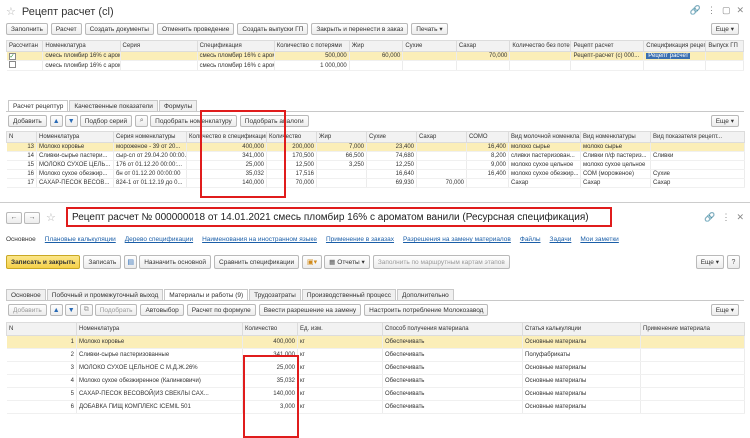 This screenshot has width=750, height=438. Describe the element at coordinates (159, 381) in the screenshot. I see `cell: Молоко сухое обезжиренное (Калинковичи)` at that location.